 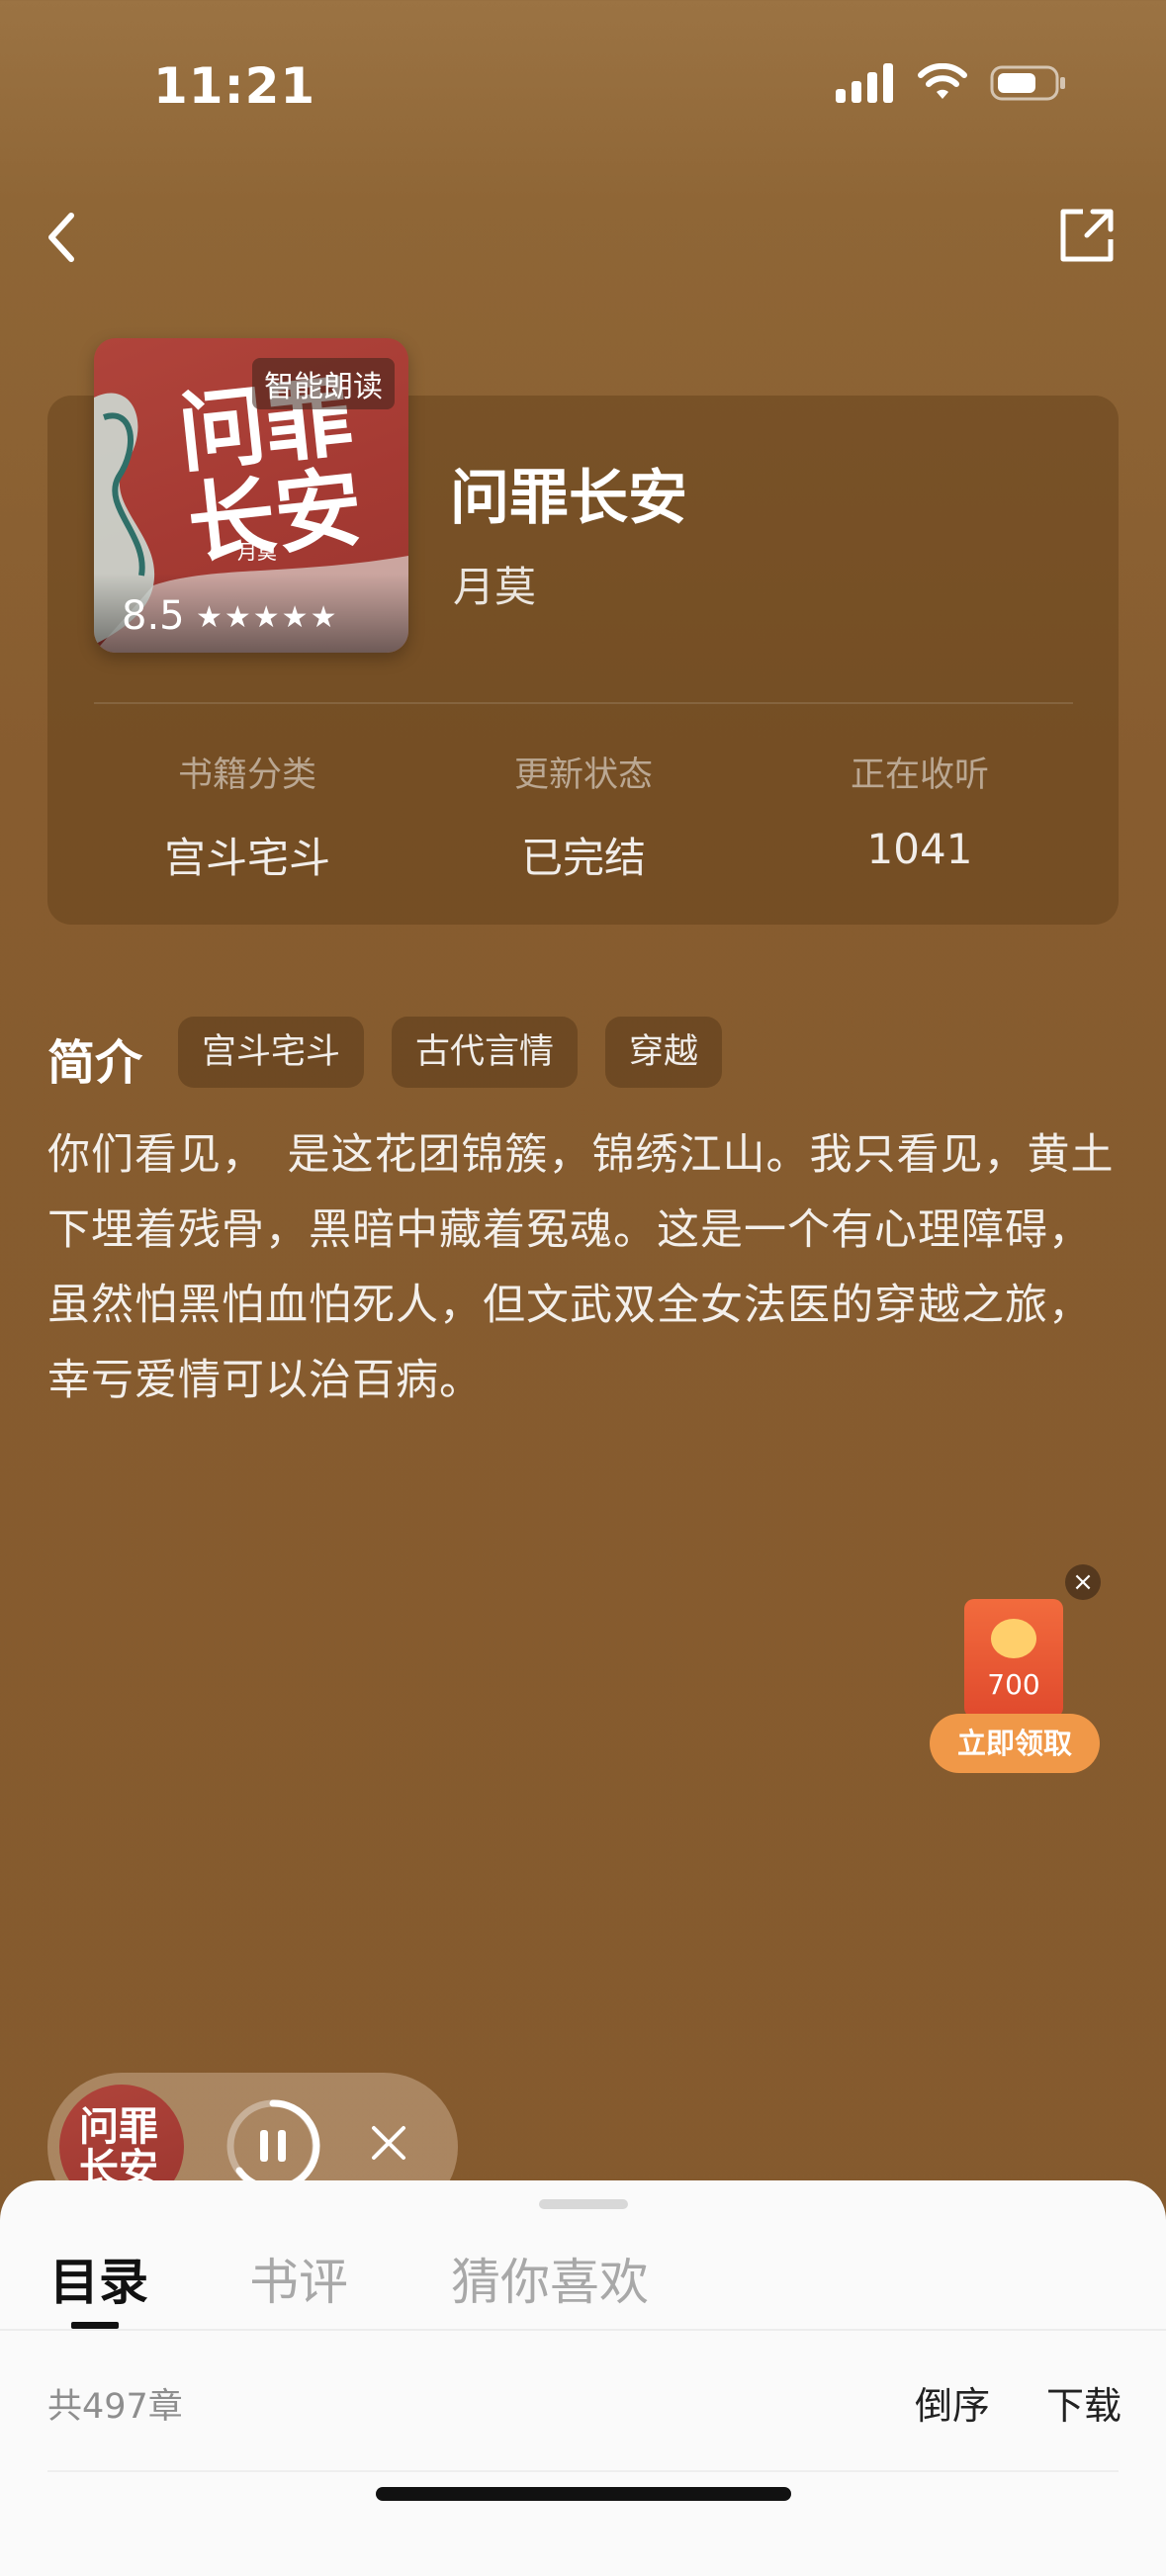 What do you see at coordinates (952, 2402) in the screenshot?
I see `sort-button: 倒序` at bounding box center [952, 2402].